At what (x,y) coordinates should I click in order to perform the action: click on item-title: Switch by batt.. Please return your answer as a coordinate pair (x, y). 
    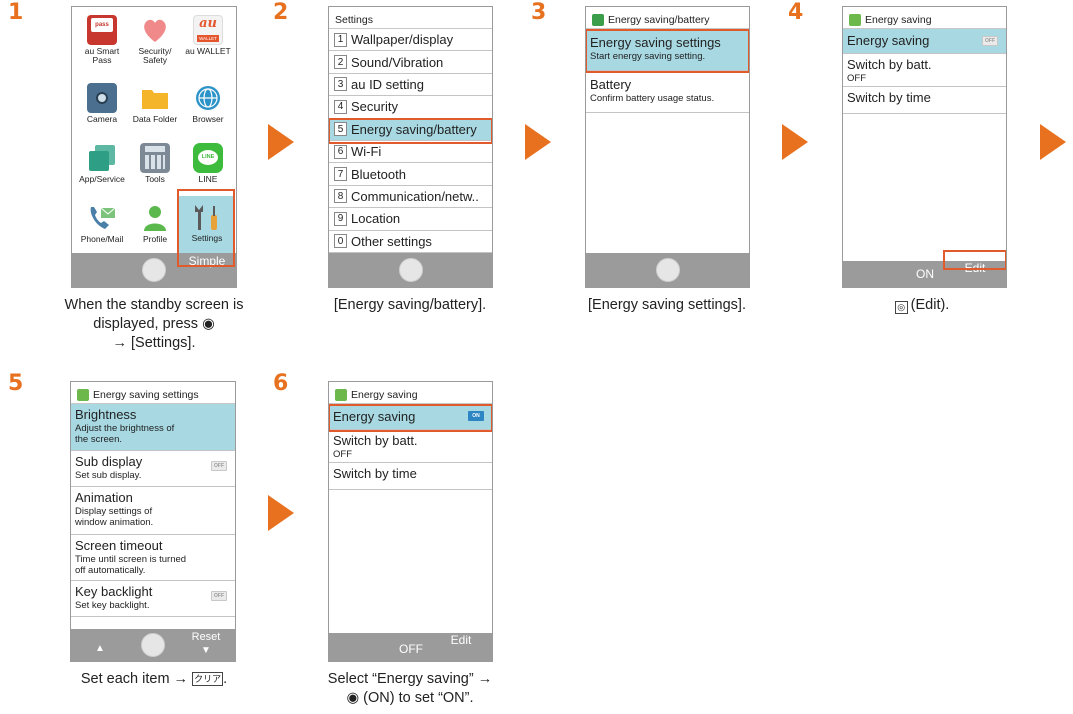
    Looking at the image, I should click on (375, 440).